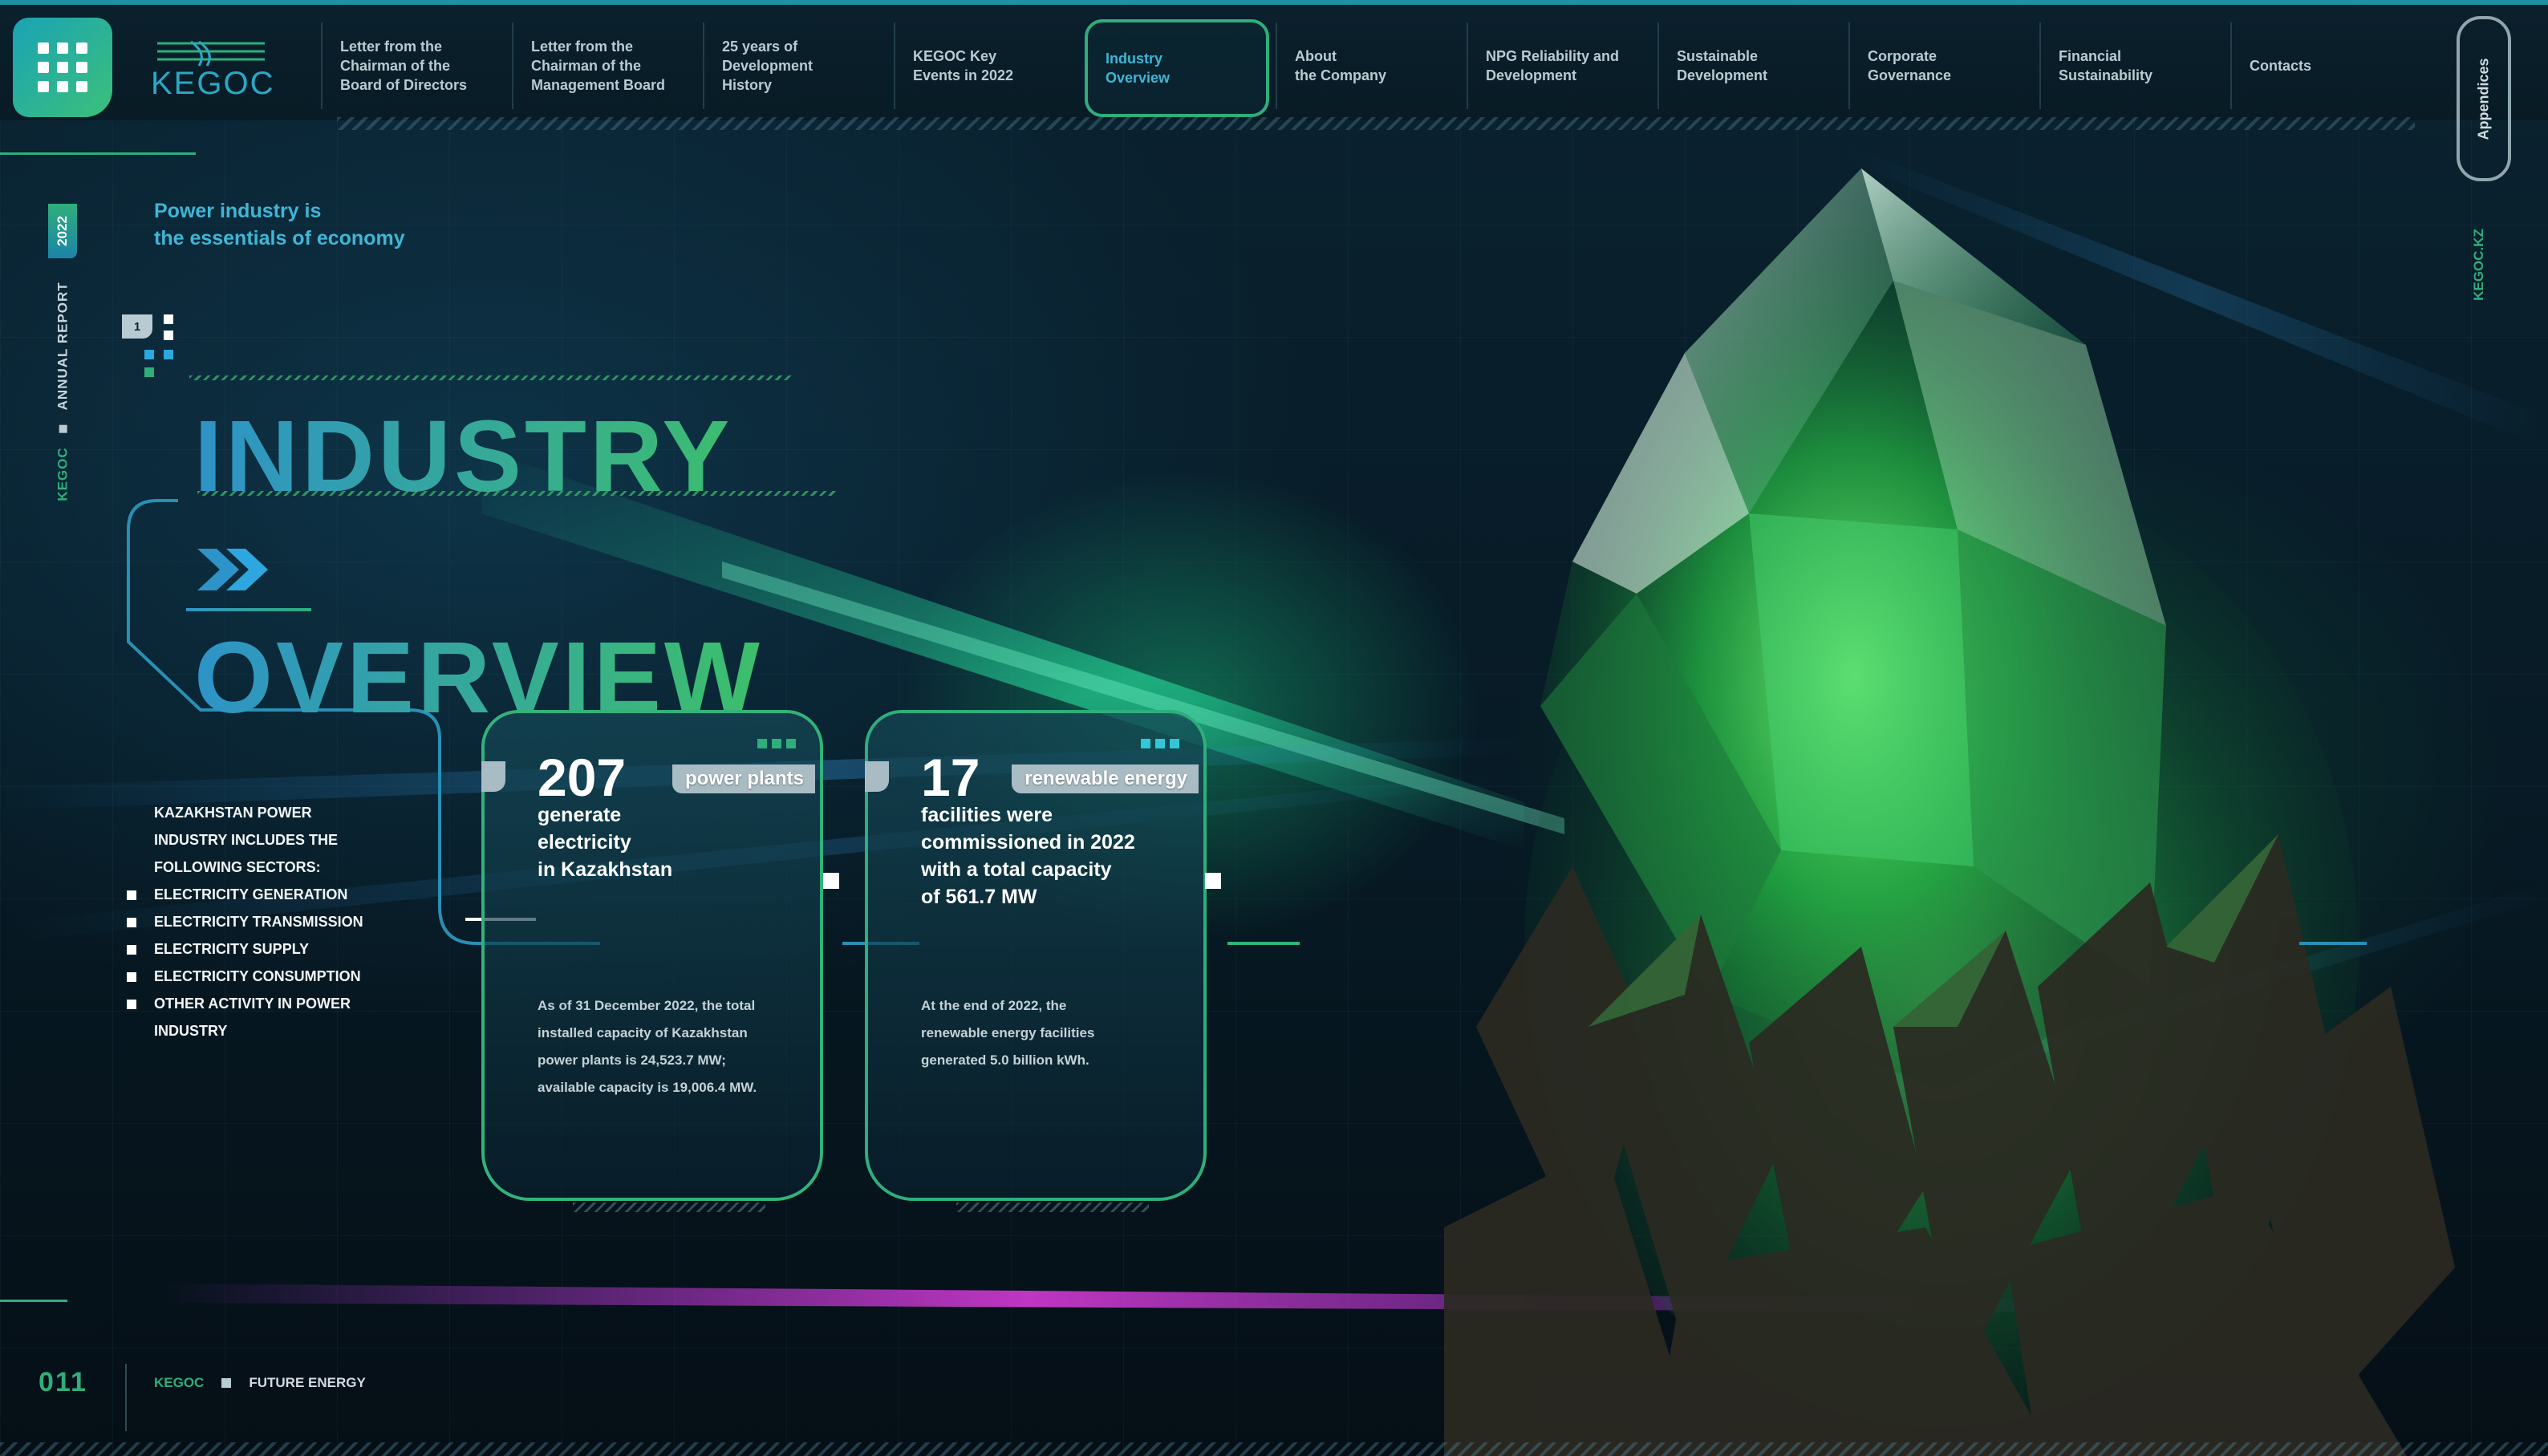  I want to click on nav-item-3: 25 years of Development History, so click(795, 65).